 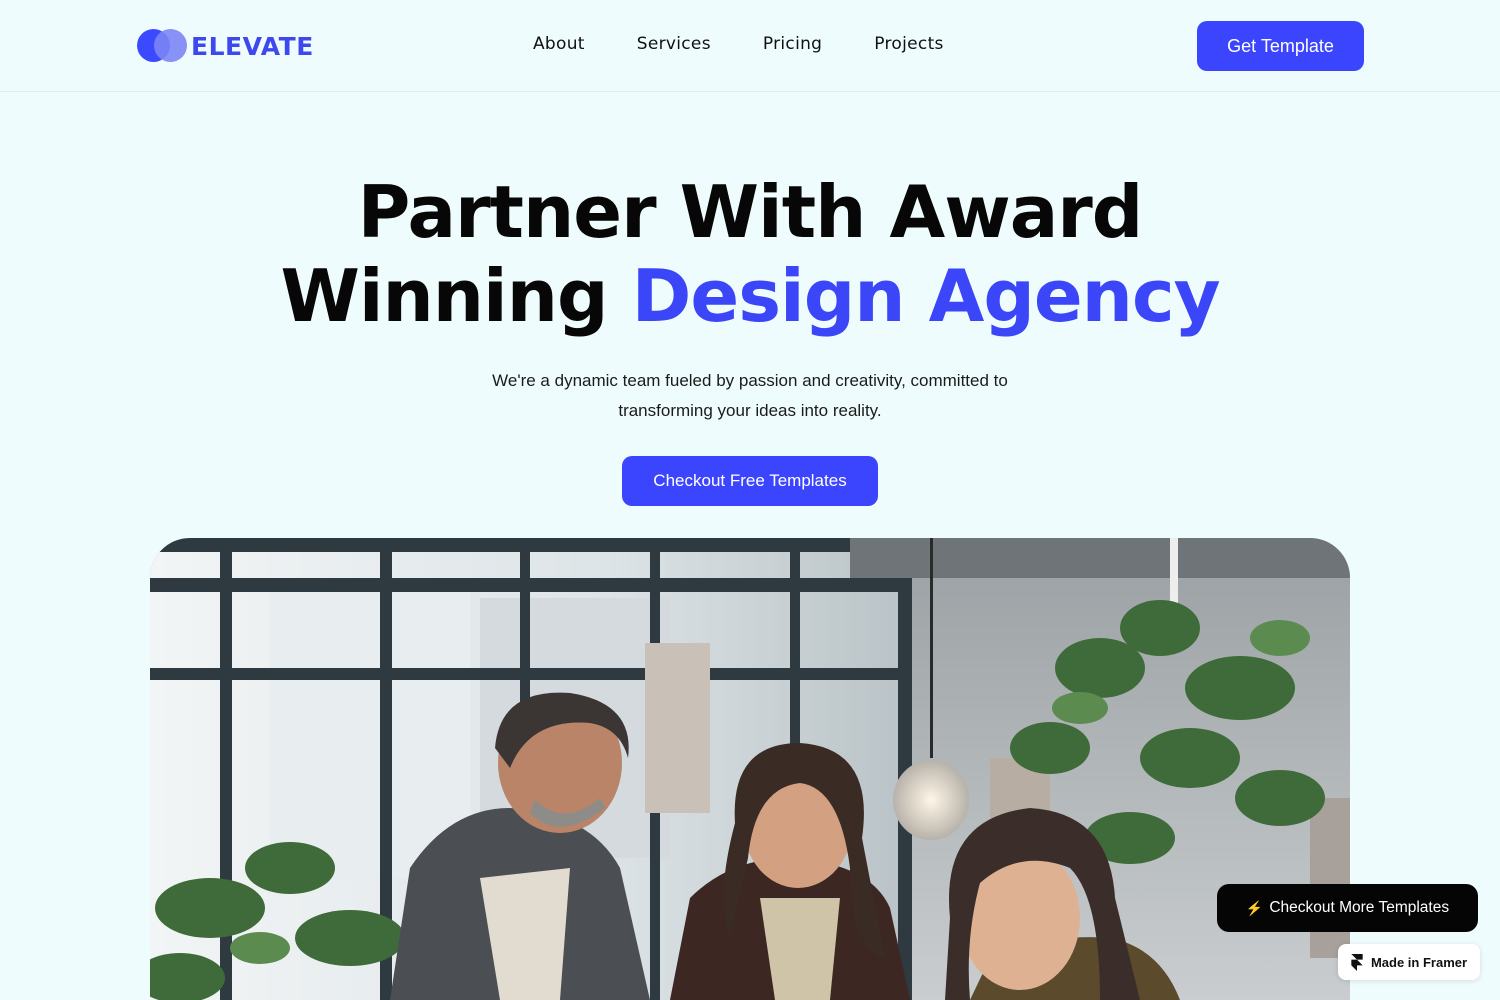 What do you see at coordinates (908, 44) in the screenshot?
I see `nav-link-projects: Projects` at bounding box center [908, 44].